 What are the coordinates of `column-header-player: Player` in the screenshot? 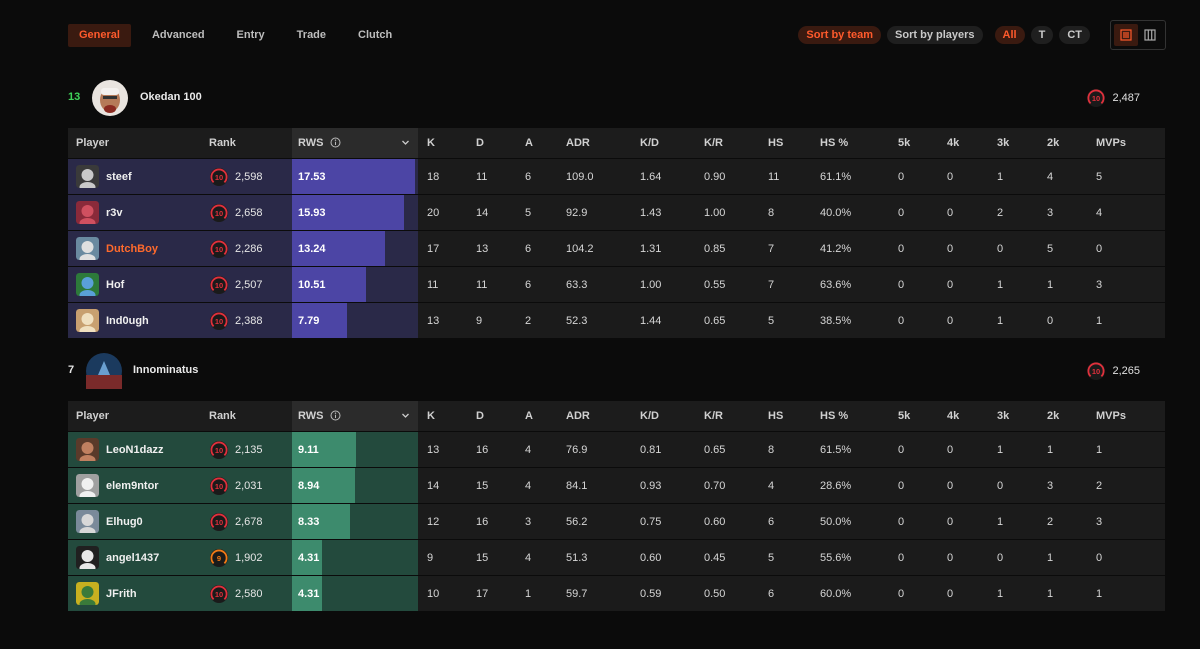 It's located at (93, 416).